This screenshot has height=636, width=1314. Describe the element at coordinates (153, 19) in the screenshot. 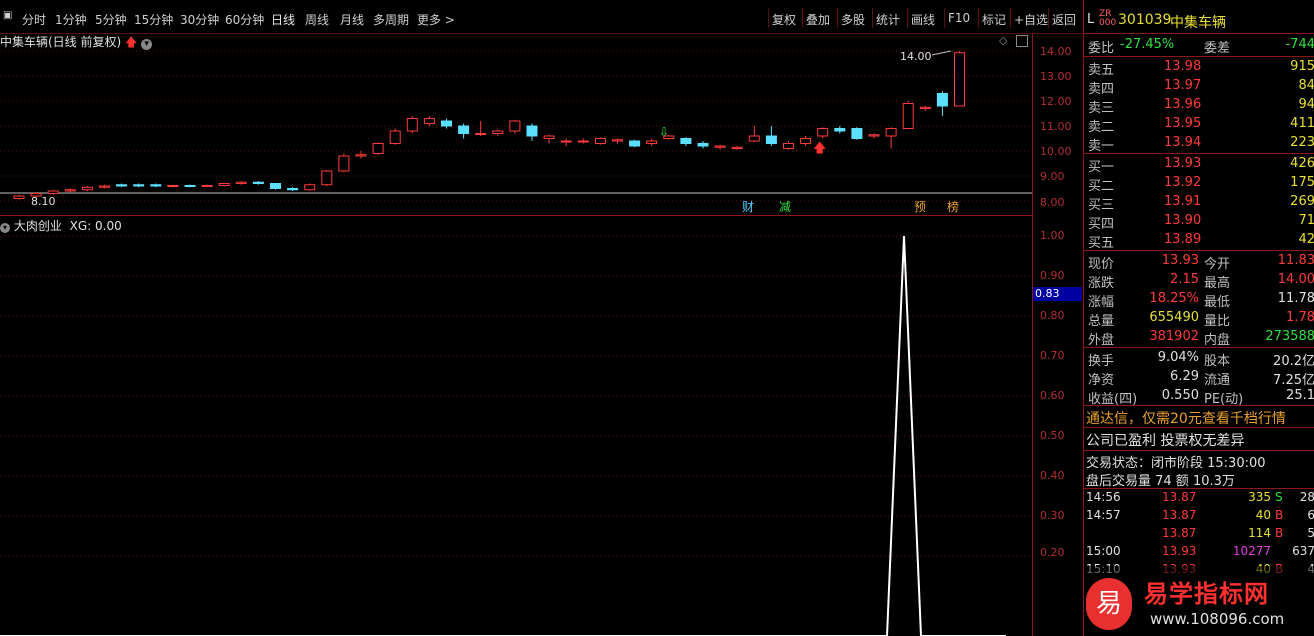

I see `period-15min: 15分钟` at that location.